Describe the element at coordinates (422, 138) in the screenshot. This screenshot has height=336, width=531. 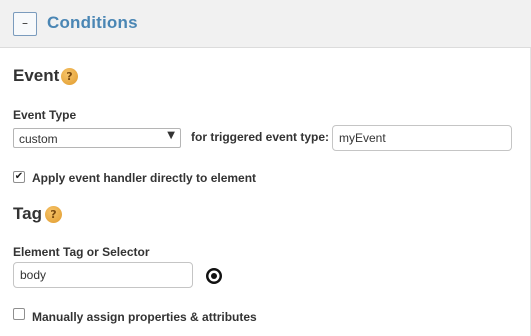
I see `triggered-event-input: myEvent` at that location.